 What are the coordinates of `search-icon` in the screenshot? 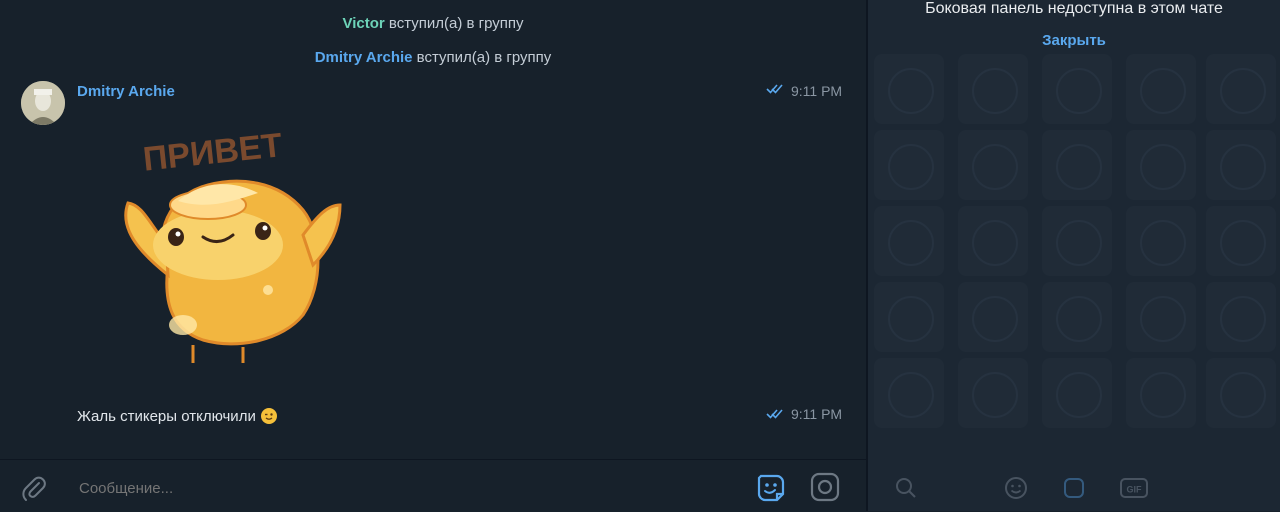 It's located at (906, 488).